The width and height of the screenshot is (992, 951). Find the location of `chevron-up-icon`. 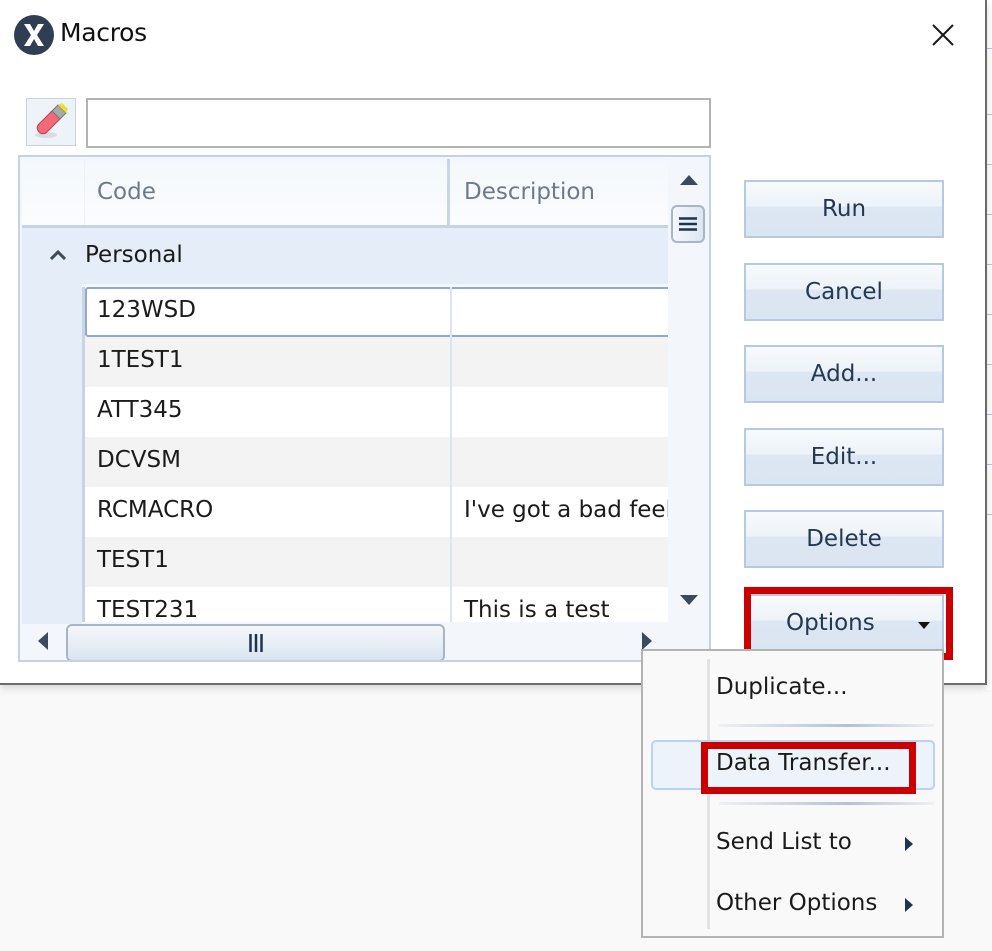

chevron-up-icon is located at coordinates (58, 255).